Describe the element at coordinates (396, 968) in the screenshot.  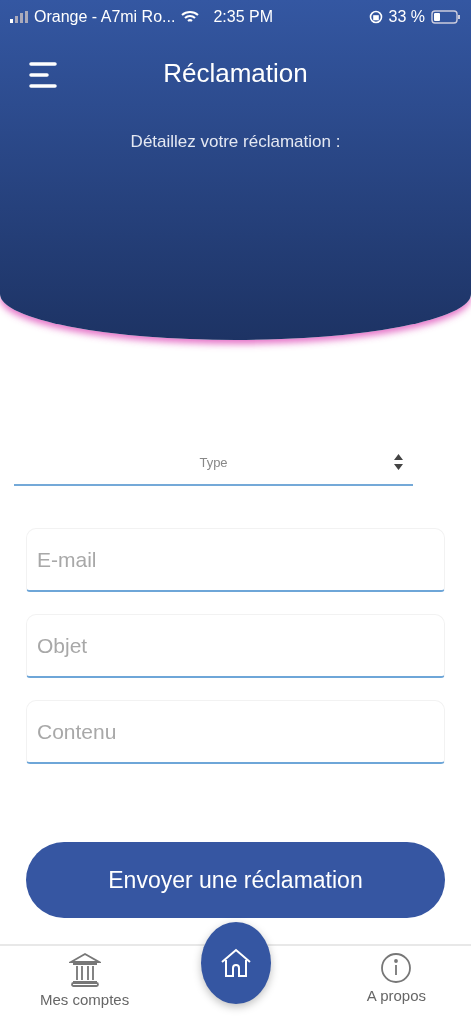
I see `info-icon` at that location.